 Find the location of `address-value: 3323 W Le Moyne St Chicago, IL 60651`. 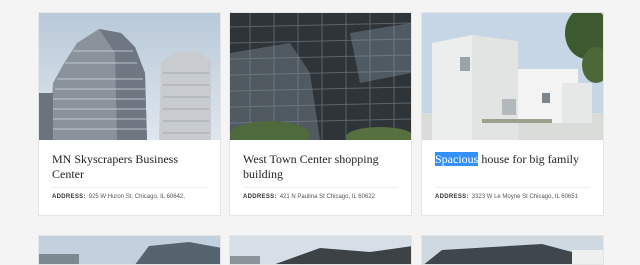

address-value: 3323 W Le Moyne St Chicago, IL 60651 is located at coordinates (524, 197).